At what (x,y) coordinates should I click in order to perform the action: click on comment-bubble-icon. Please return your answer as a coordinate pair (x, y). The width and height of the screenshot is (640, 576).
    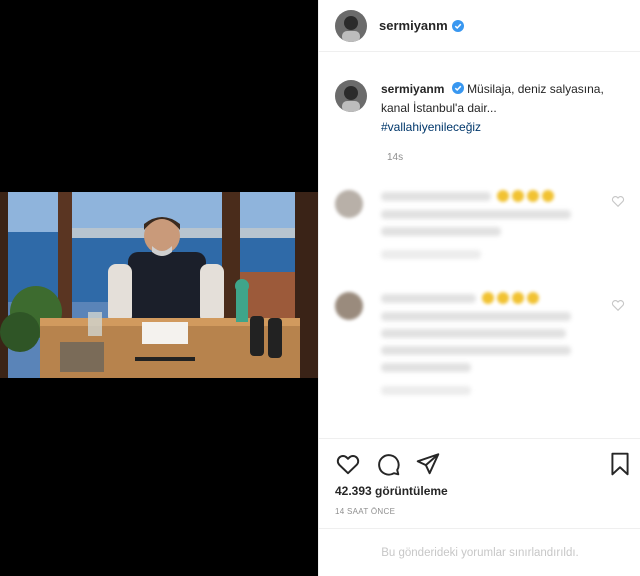
    Looking at the image, I should click on (388, 464).